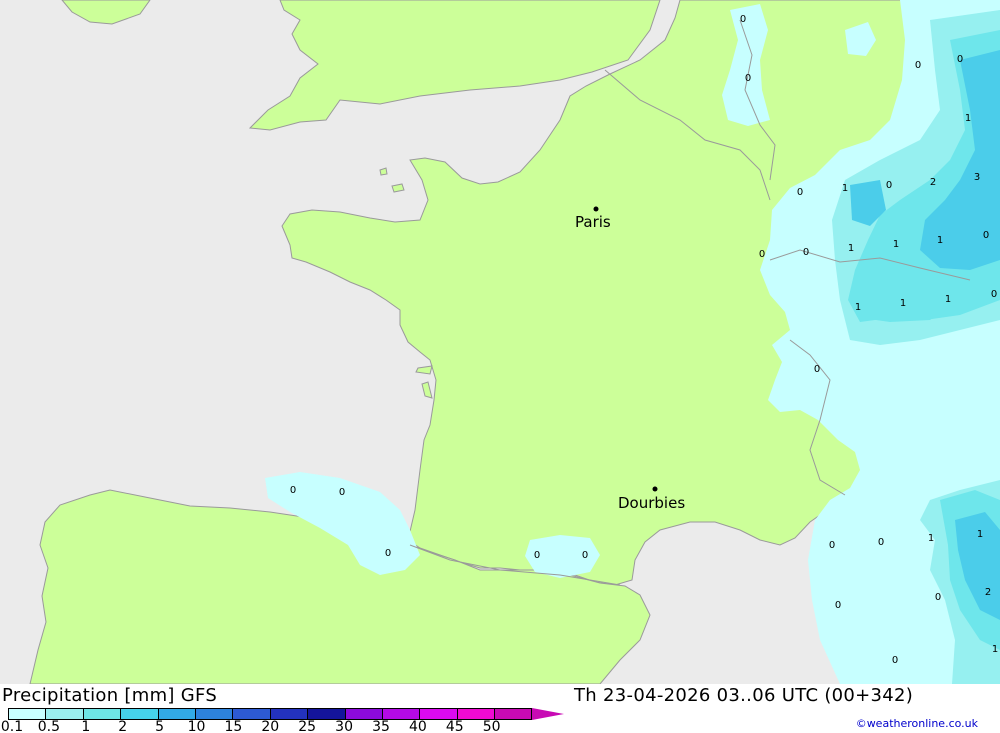  I want to click on forecast-time: Th 23-04-2026 03..06 UTC (00+342), so click(744, 695).